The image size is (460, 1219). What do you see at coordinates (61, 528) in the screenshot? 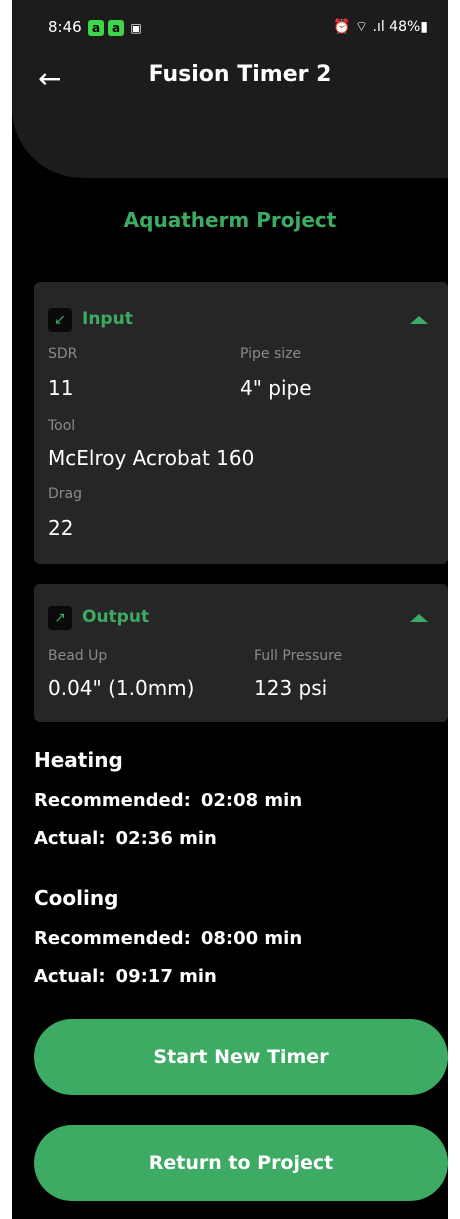
I see `drag-value: 22` at bounding box center [61, 528].